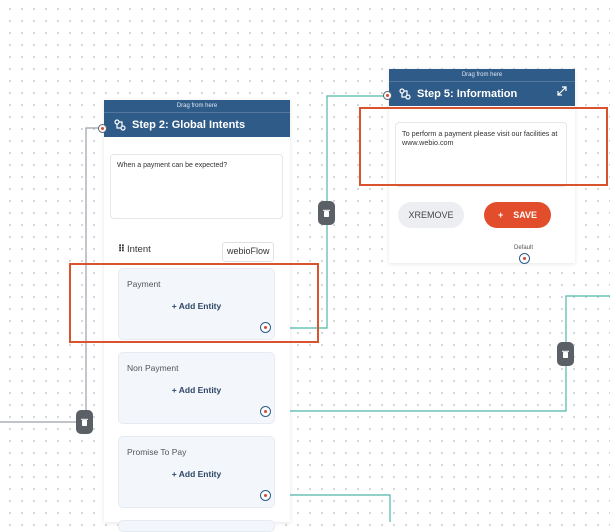  What do you see at coordinates (467, 94) in the screenshot?
I see `node-title: Step 5: Information` at bounding box center [467, 94].